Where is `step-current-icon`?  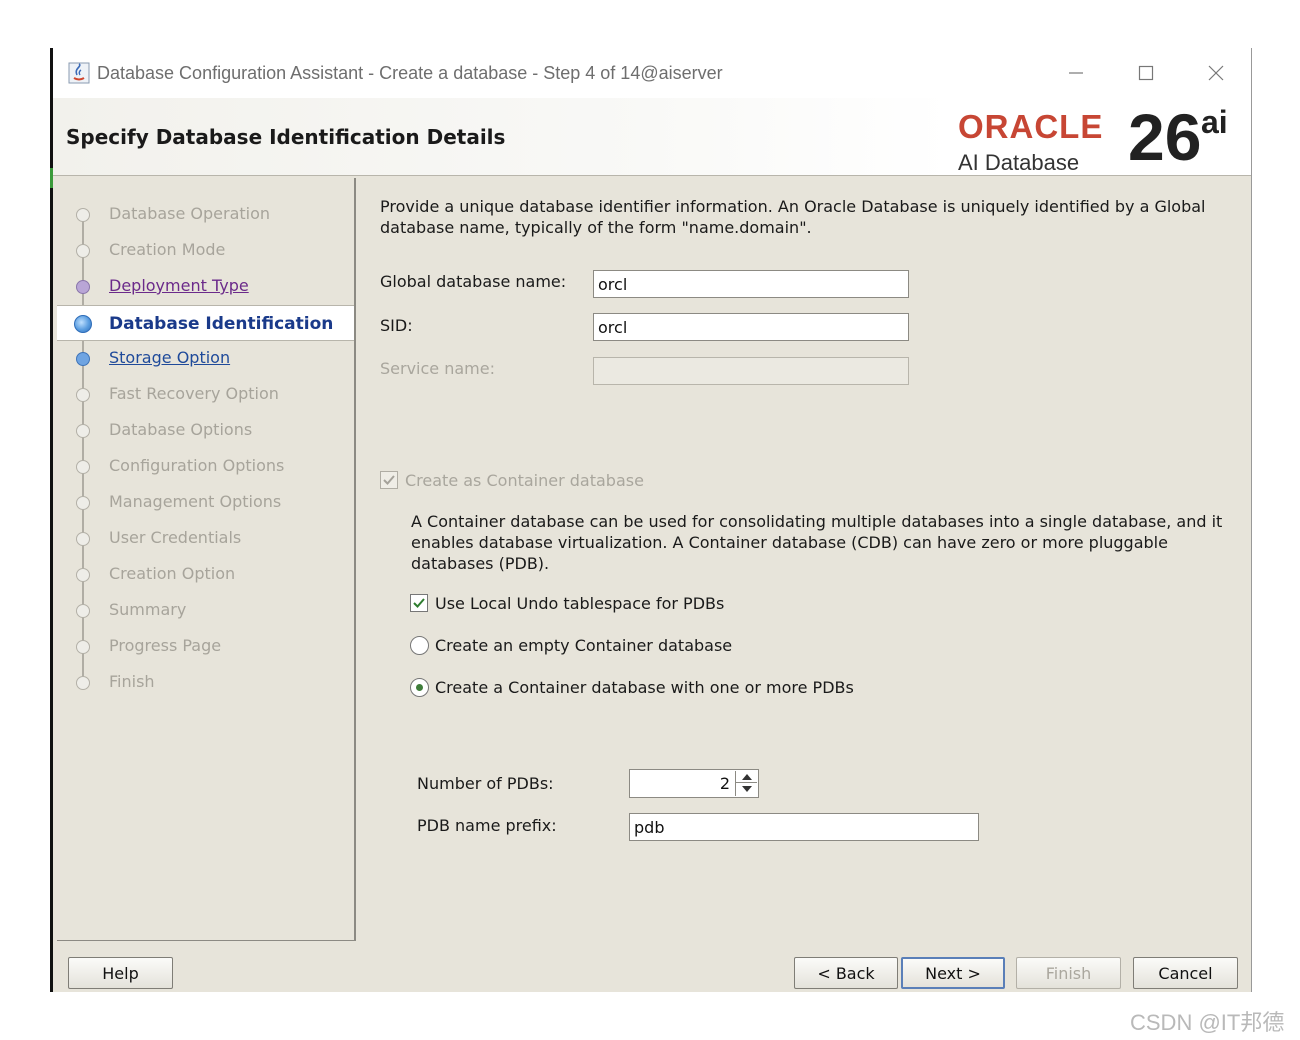 step-current-icon is located at coordinates (83, 324).